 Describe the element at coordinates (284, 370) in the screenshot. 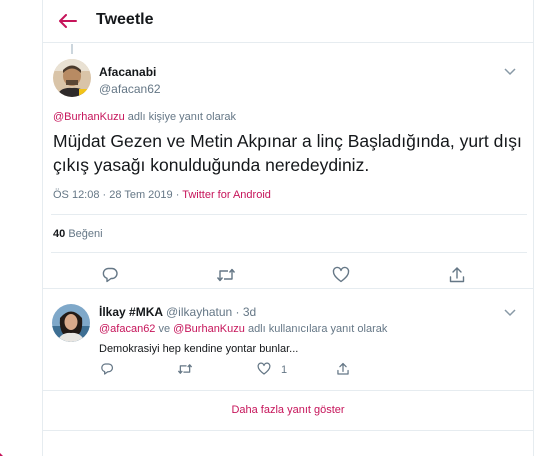

I see `like-count: 1` at that location.